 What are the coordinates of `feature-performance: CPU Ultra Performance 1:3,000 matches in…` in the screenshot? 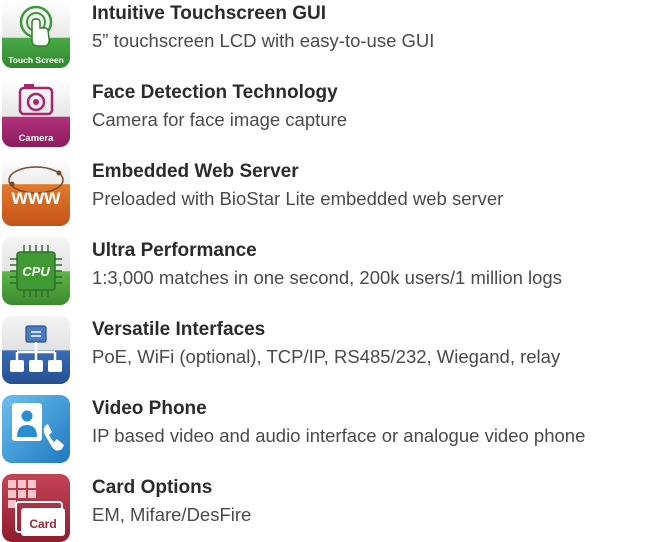 It's located at (336, 271).